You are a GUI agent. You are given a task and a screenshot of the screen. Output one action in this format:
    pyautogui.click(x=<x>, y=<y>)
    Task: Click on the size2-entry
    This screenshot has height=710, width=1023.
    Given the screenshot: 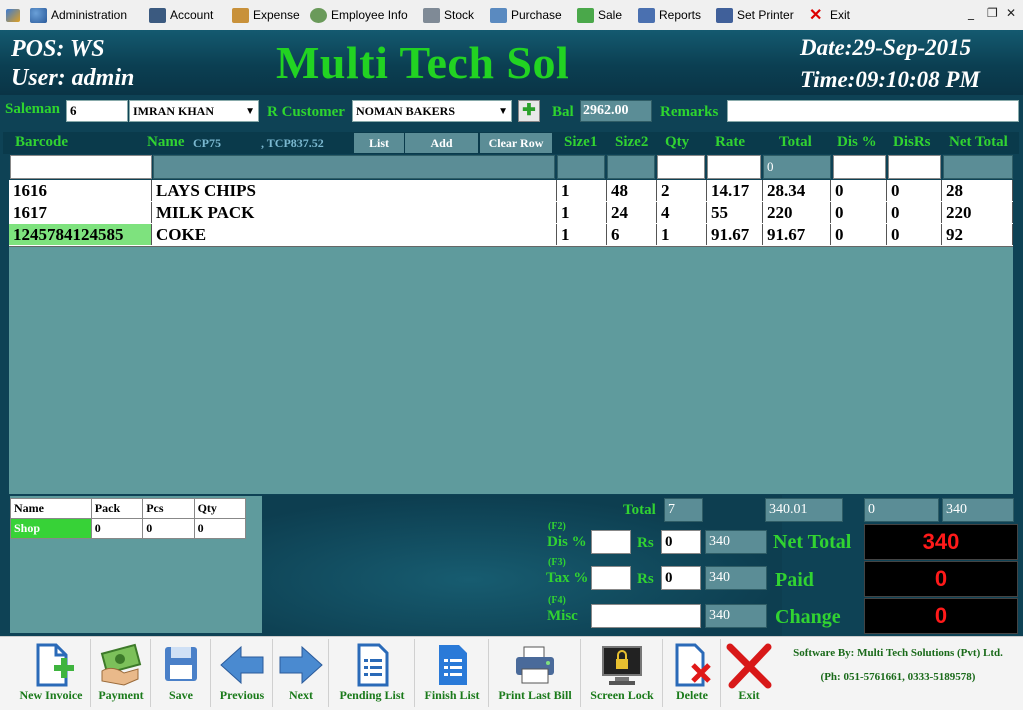 What is the action you would take?
    pyautogui.click(x=631, y=167)
    